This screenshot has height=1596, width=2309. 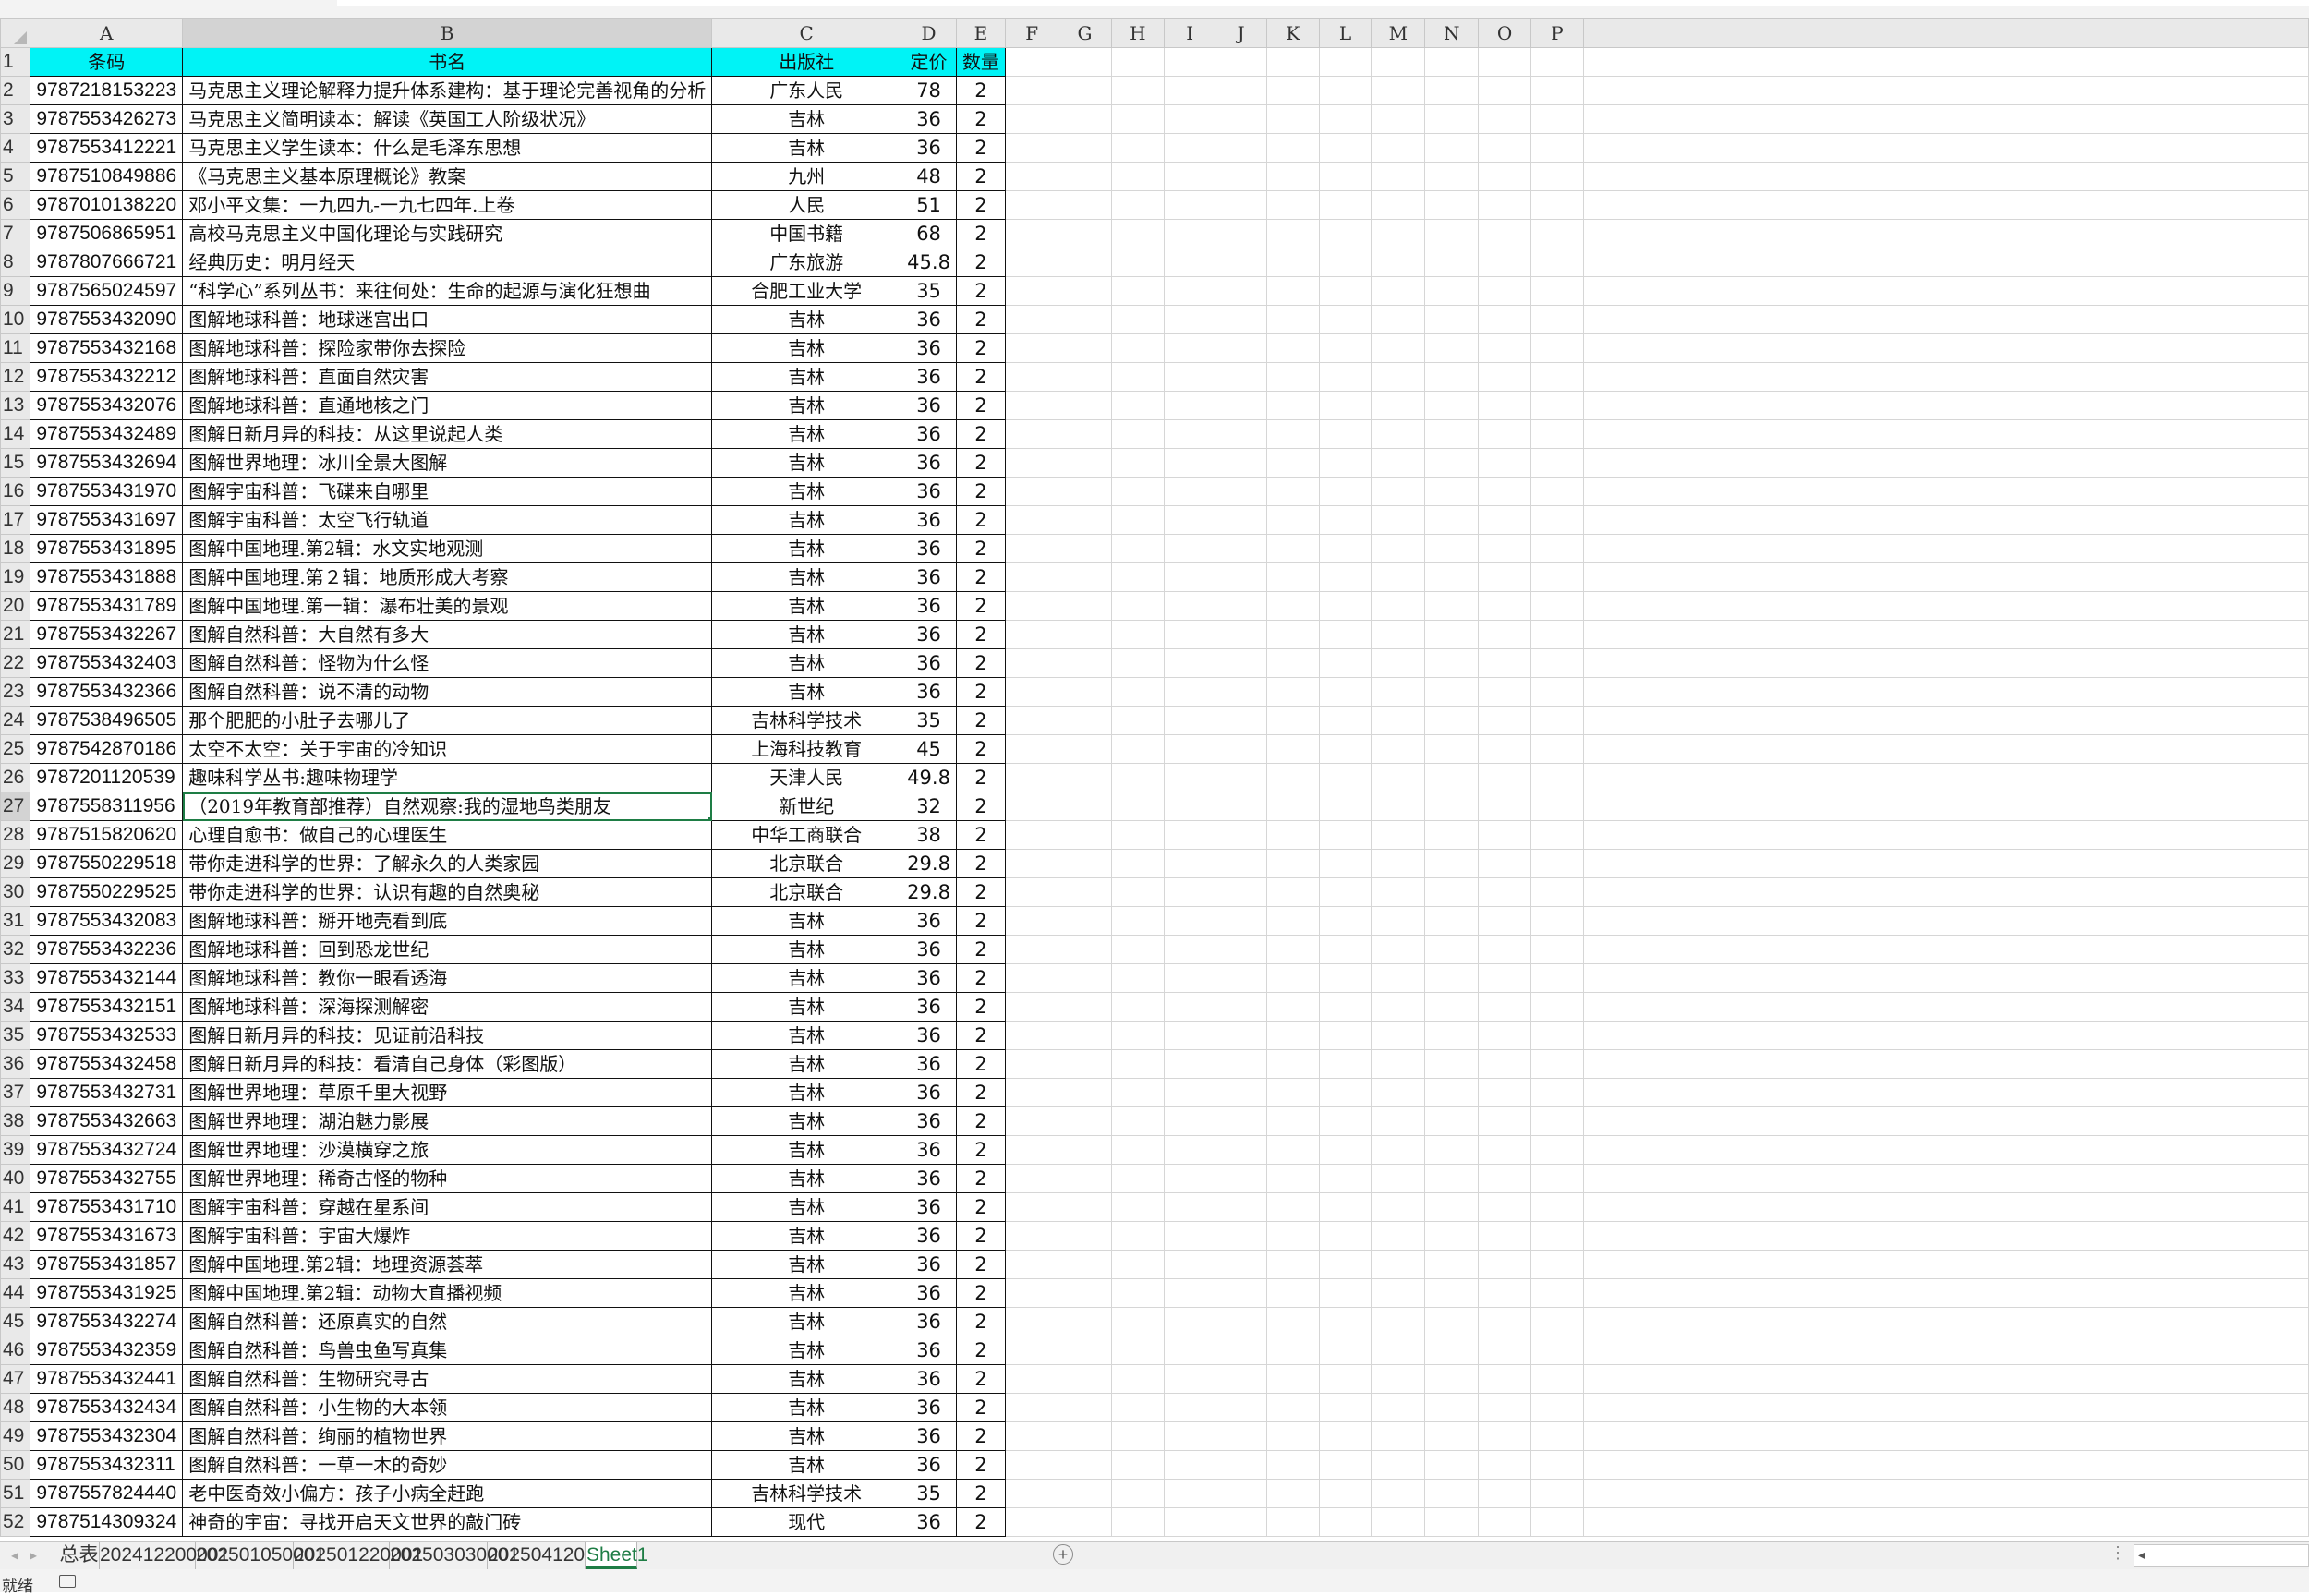 What do you see at coordinates (107, 749) in the screenshot?
I see `barcode-cell: 9787542870186` at bounding box center [107, 749].